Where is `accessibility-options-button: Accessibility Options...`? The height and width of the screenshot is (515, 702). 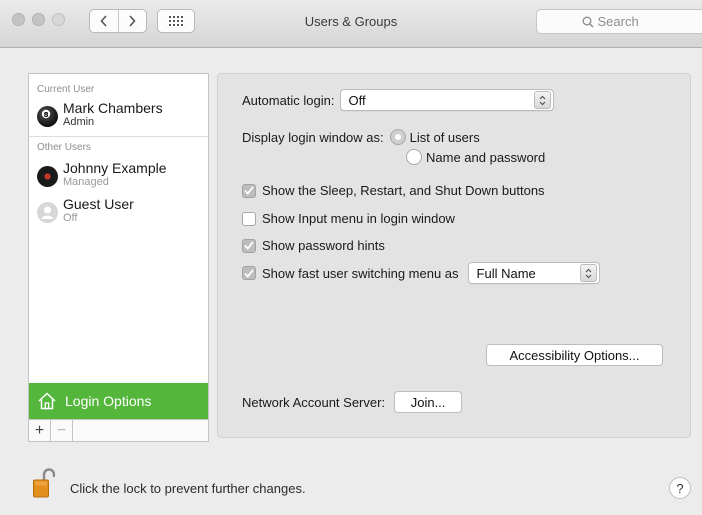 accessibility-options-button: Accessibility Options... is located at coordinates (574, 355).